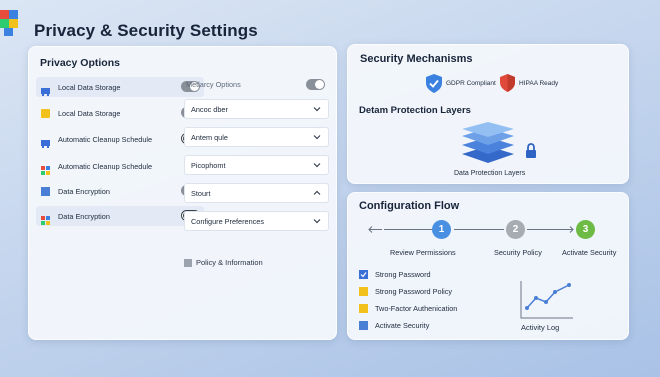 This screenshot has height=377, width=660. What do you see at coordinates (120, 191) in the screenshot?
I see `privacy-option-encryption: Data Encryption` at bounding box center [120, 191].